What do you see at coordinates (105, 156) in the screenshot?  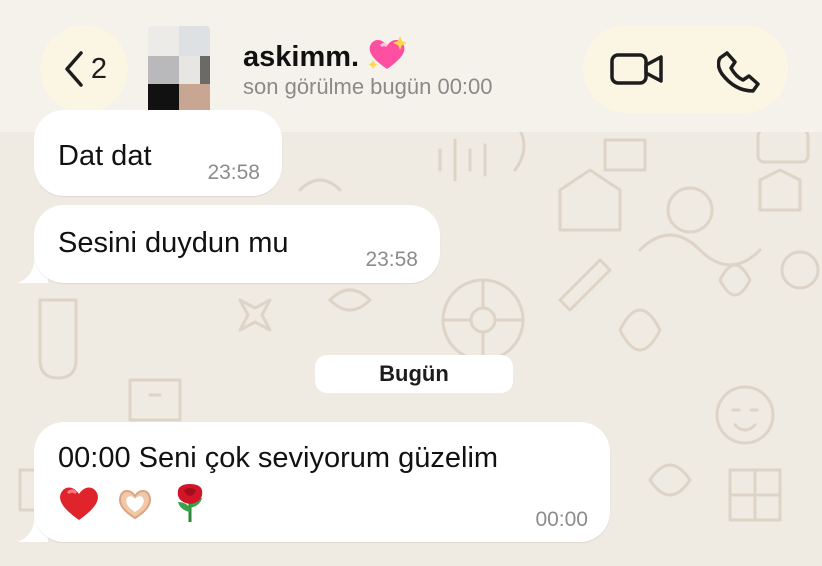 I see `message-text: Dat dat` at bounding box center [105, 156].